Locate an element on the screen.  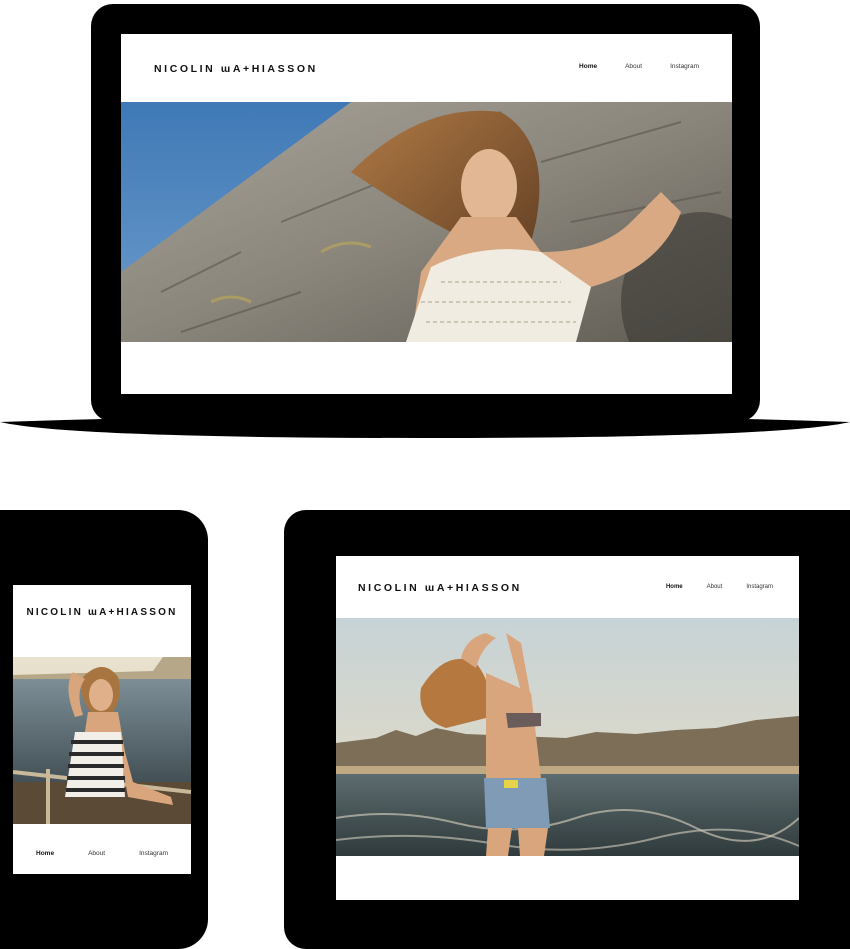
phone-screen: NICOLIN ɯA+HIASSON Home About Instagram is located at coordinates (102, 729).